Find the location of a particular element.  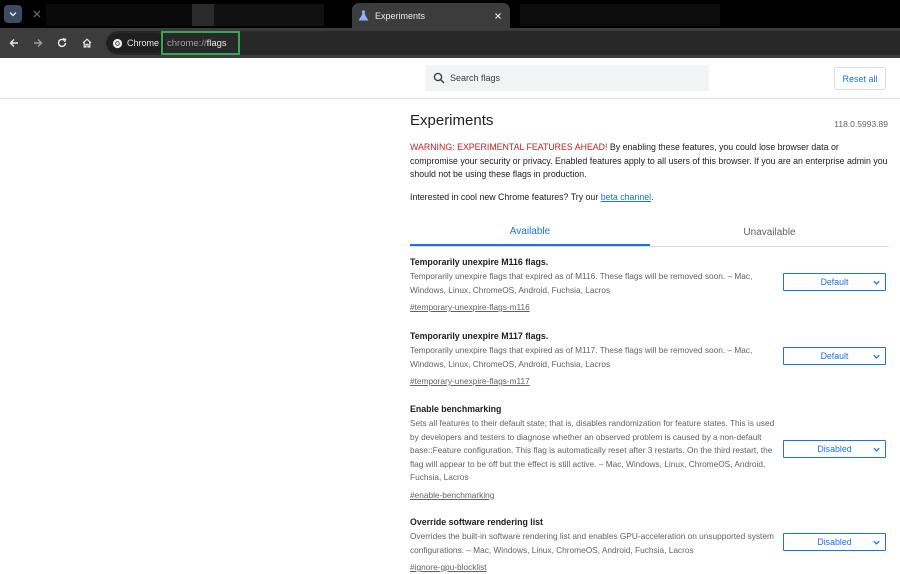

page-title: Experiments is located at coordinates (452, 120).